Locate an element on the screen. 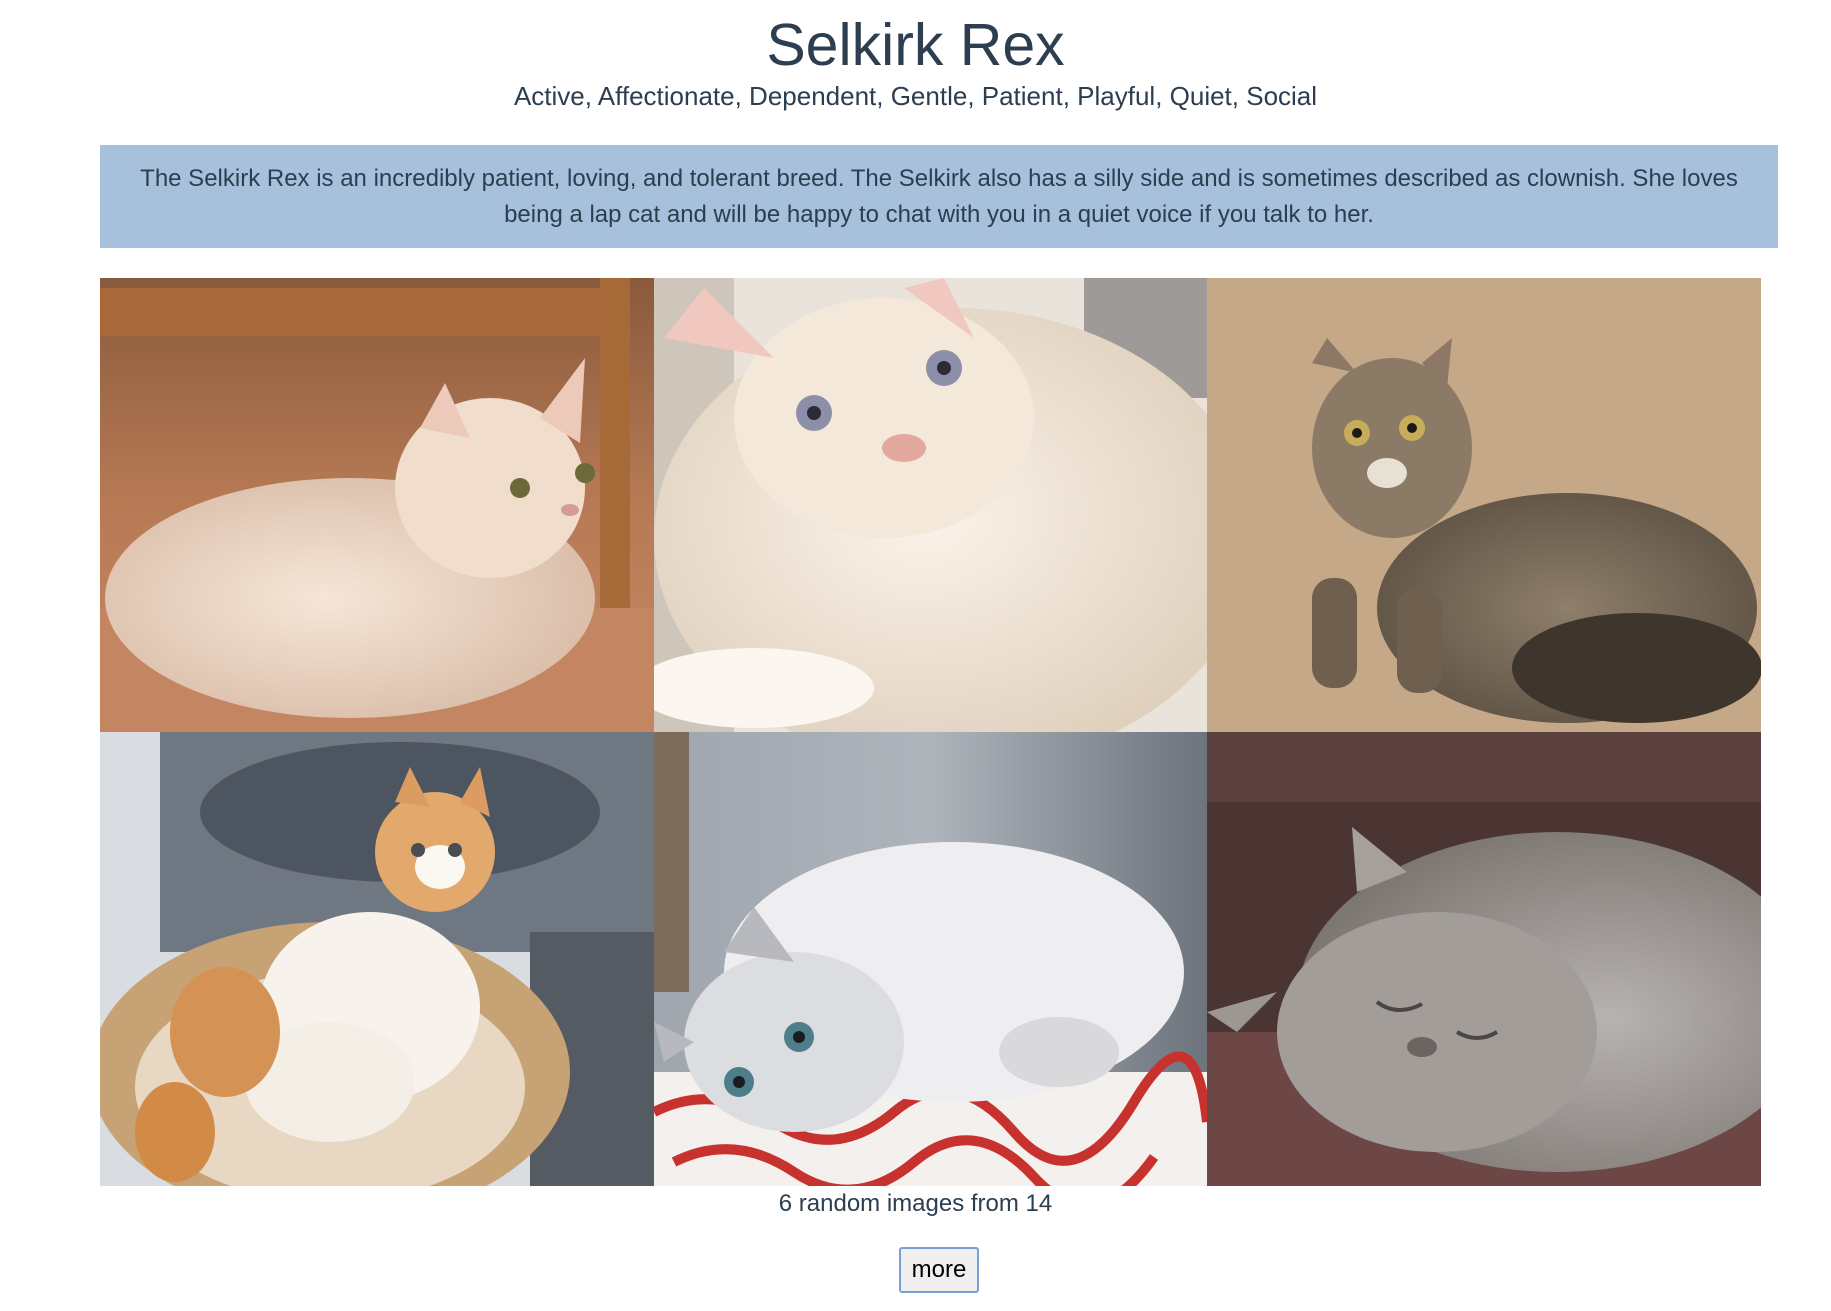 The width and height of the screenshot is (1831, 1311). cat-photo-grey-sleeping is located at coordinates (1484, 959).